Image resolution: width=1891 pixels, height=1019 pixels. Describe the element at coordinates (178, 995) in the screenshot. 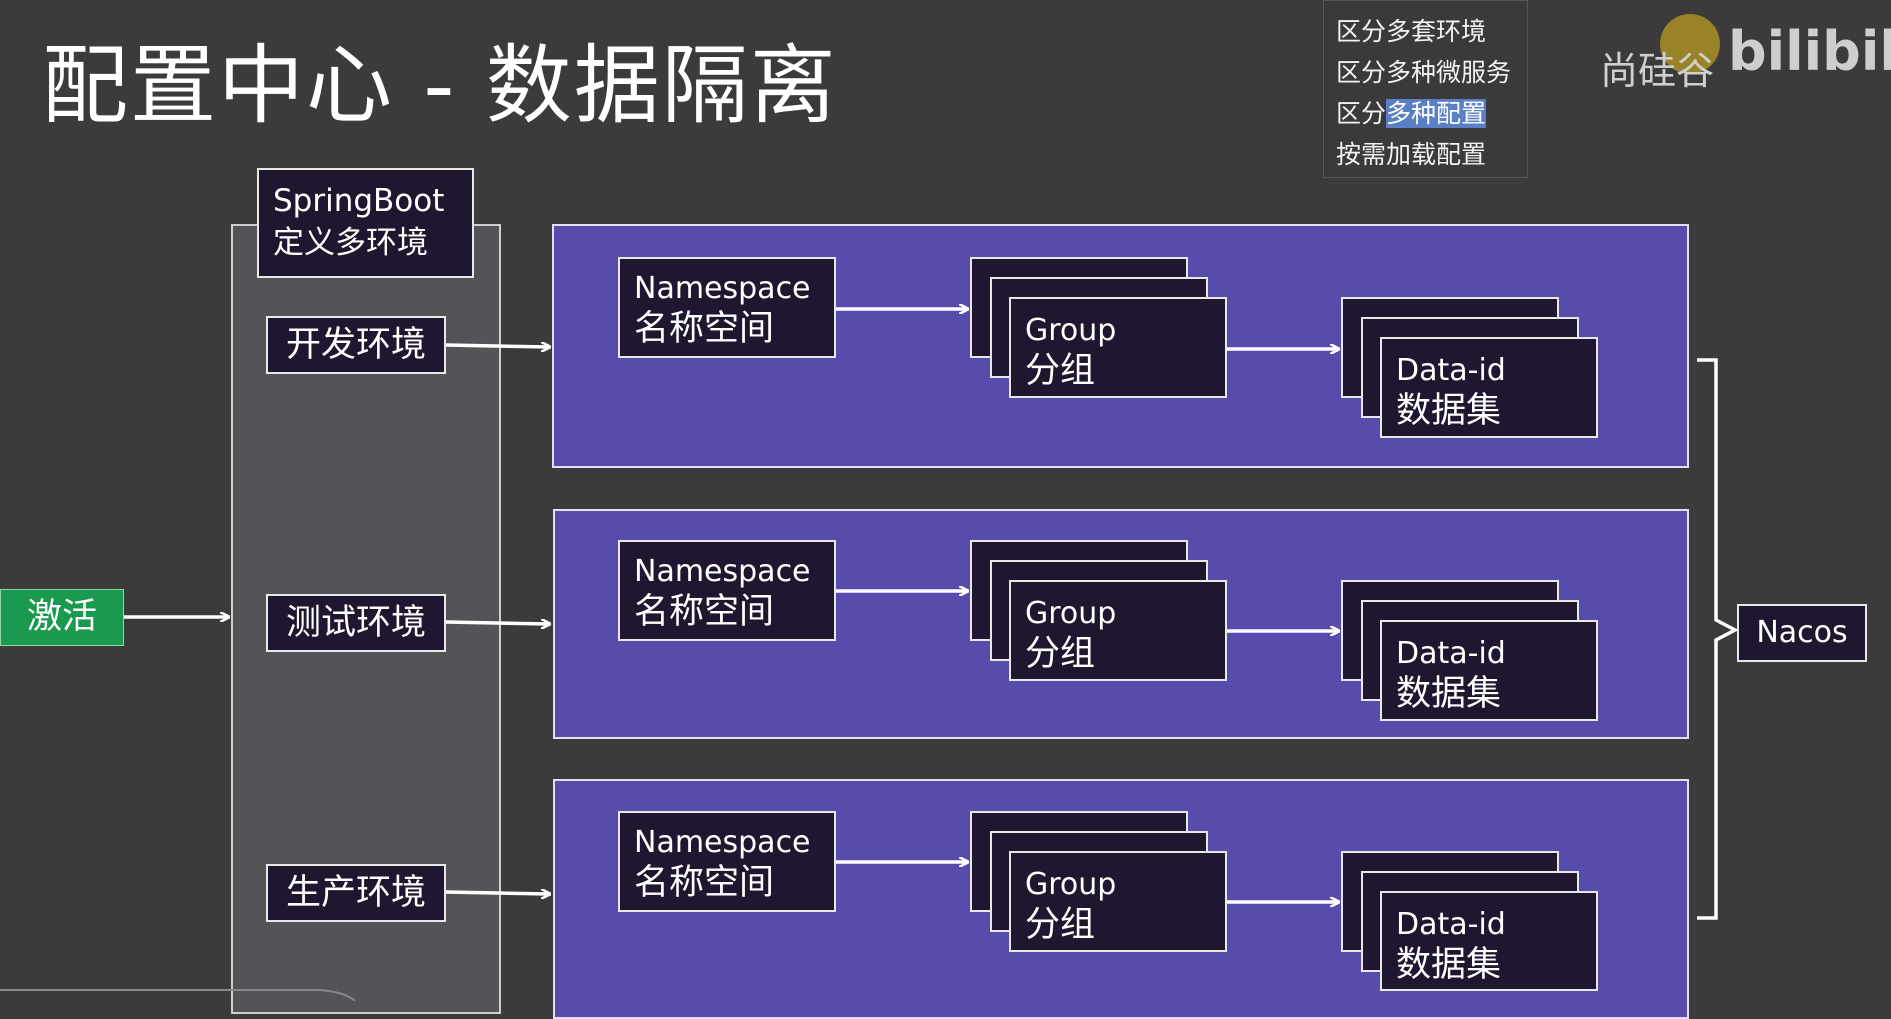

I see `bottom-edge-curve` at that location.